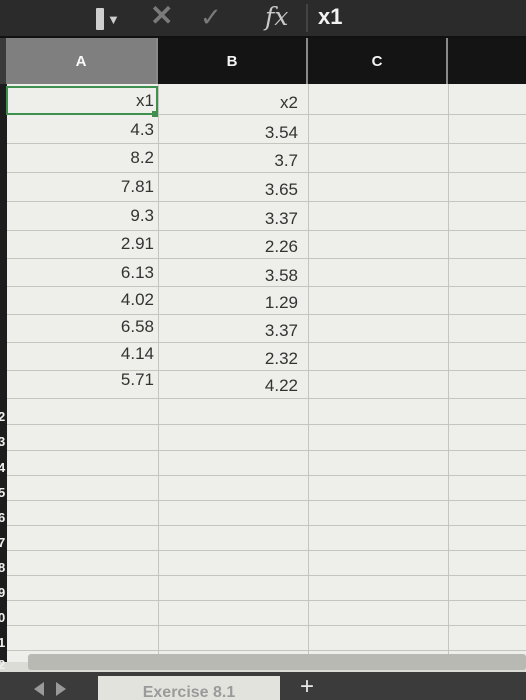  What do you see at coordinates (233, 161) in the screenshot?
I see `cell-b: 3.7` at bounding box center [233, 161].